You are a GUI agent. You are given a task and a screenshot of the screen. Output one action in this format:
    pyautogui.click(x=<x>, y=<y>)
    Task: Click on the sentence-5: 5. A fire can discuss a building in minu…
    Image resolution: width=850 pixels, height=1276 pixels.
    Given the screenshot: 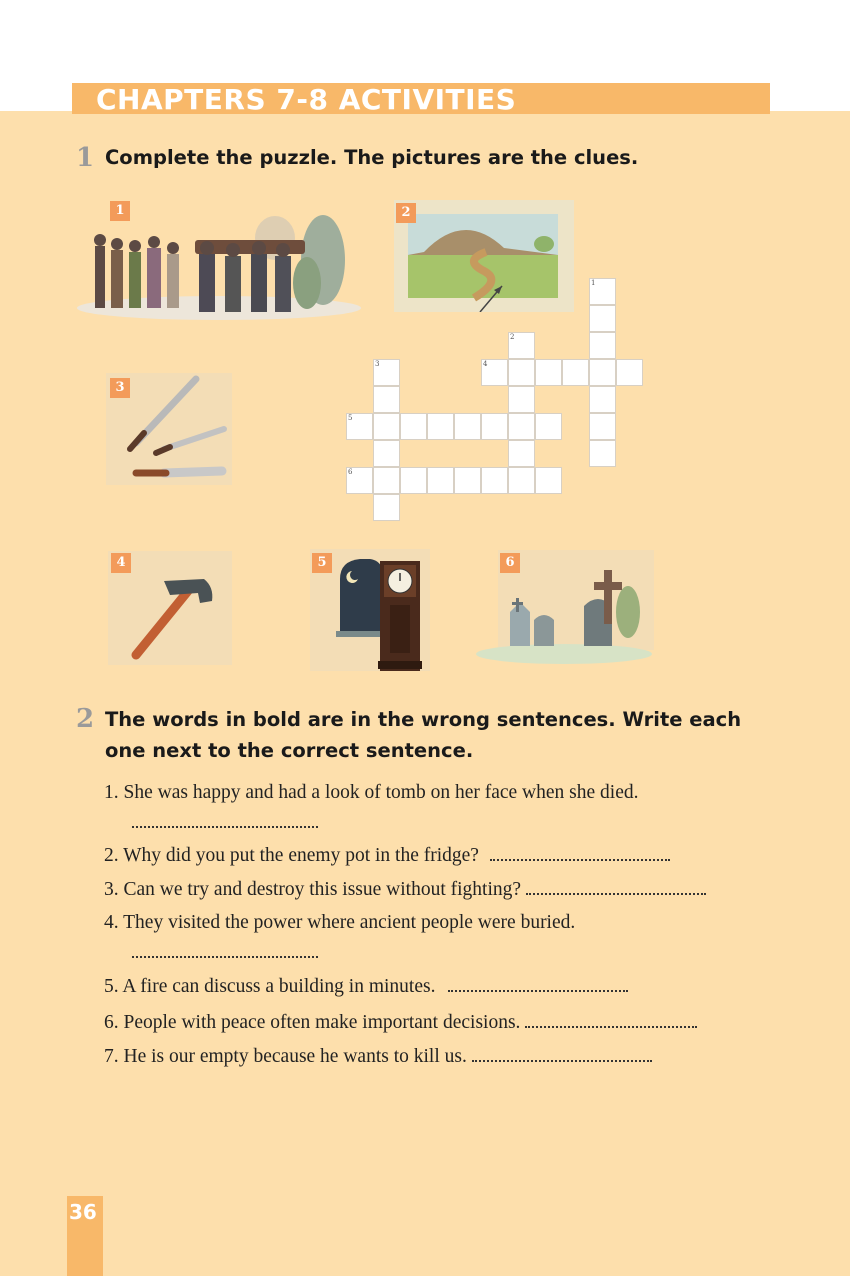 What is the action you would take?
    pyautogui.click(x=270, y=986)
    